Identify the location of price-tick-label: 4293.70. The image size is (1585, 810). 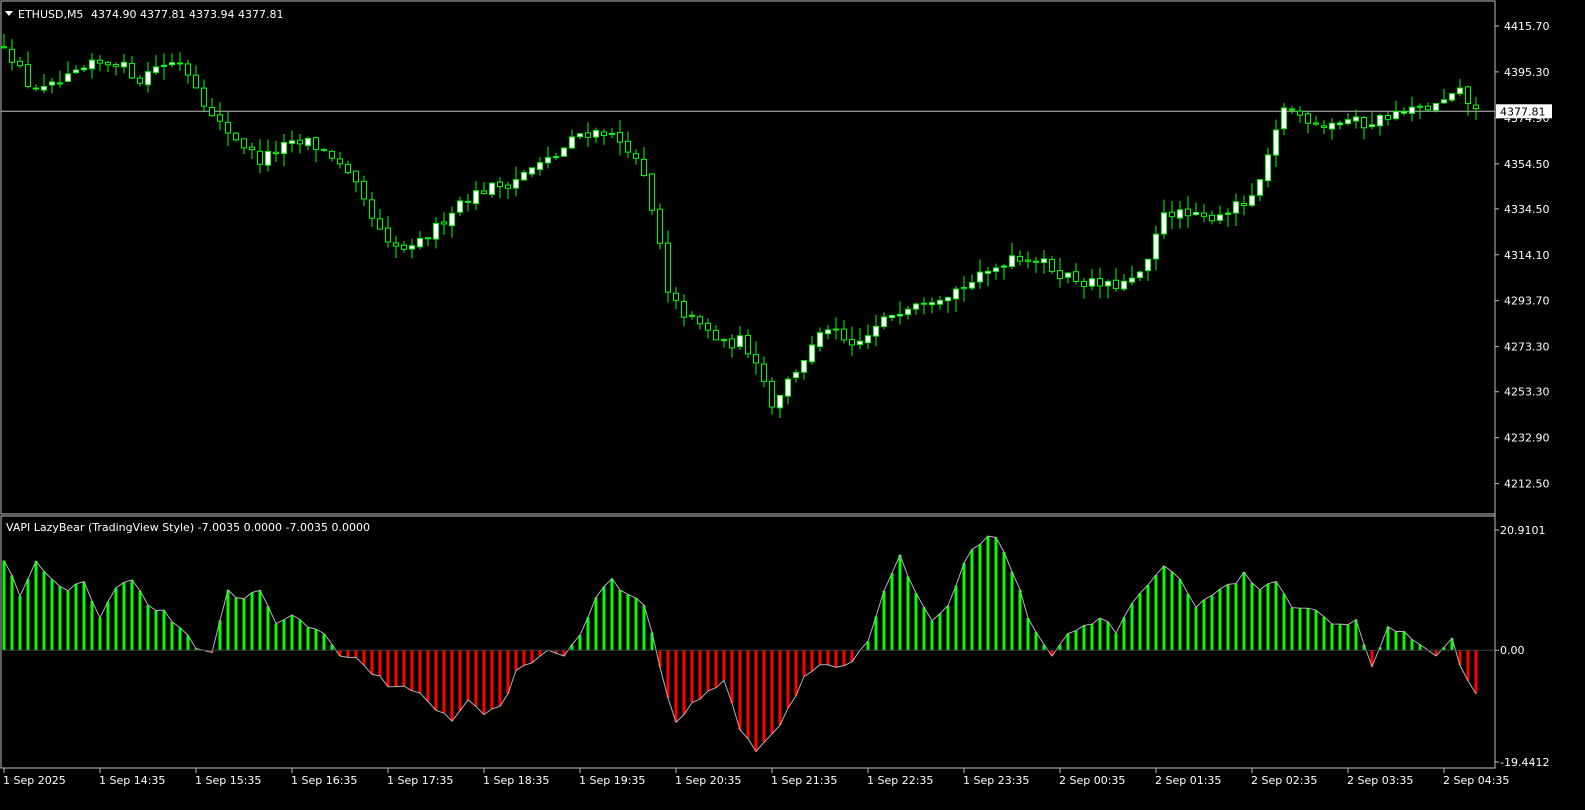
(1527, 301).